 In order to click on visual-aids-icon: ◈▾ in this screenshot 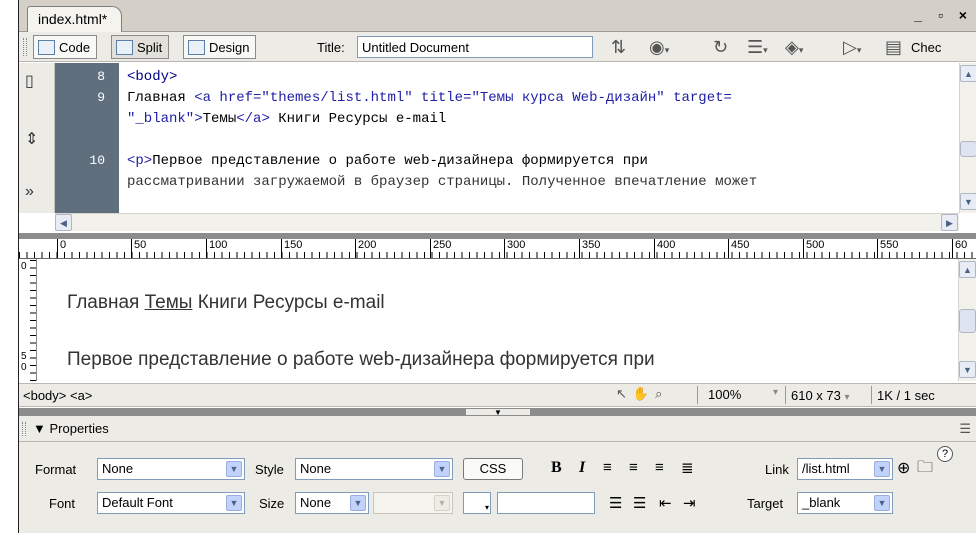, I will do `click(794, 48)`.